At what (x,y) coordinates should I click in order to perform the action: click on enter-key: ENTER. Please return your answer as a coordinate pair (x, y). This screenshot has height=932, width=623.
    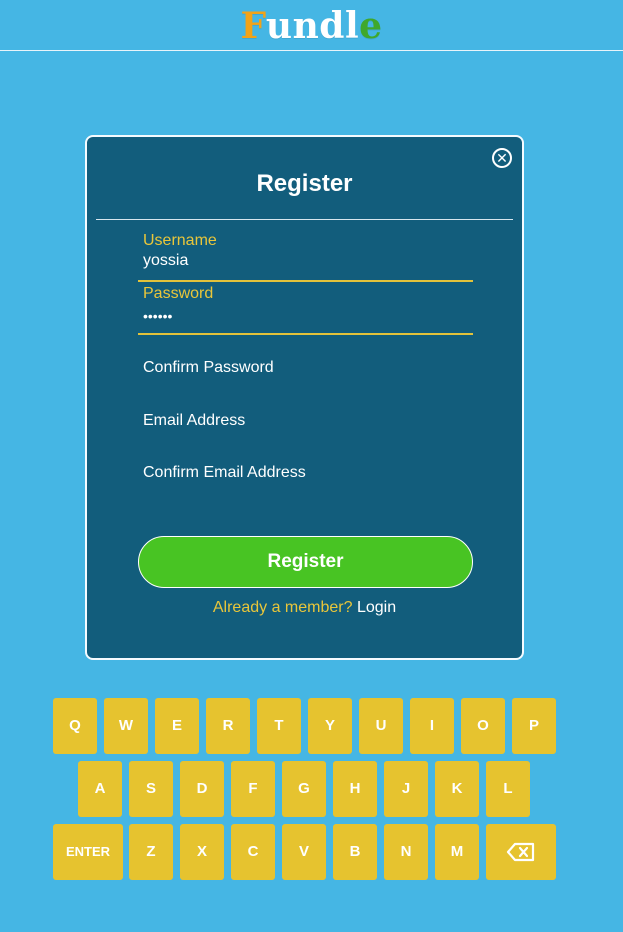
    Looking at the image, I should click on (88, 852).